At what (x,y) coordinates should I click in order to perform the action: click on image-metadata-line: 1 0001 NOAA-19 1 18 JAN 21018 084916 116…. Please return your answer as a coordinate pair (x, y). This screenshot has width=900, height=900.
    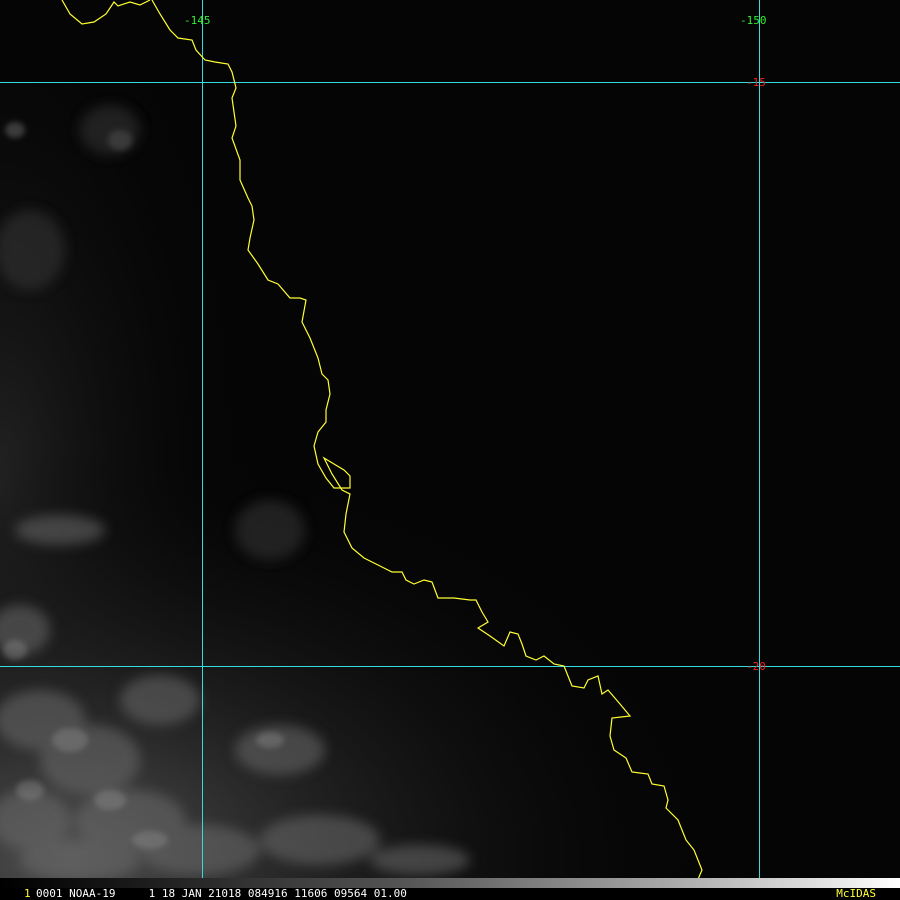
    Looking at the image, I should click on (450, 894).